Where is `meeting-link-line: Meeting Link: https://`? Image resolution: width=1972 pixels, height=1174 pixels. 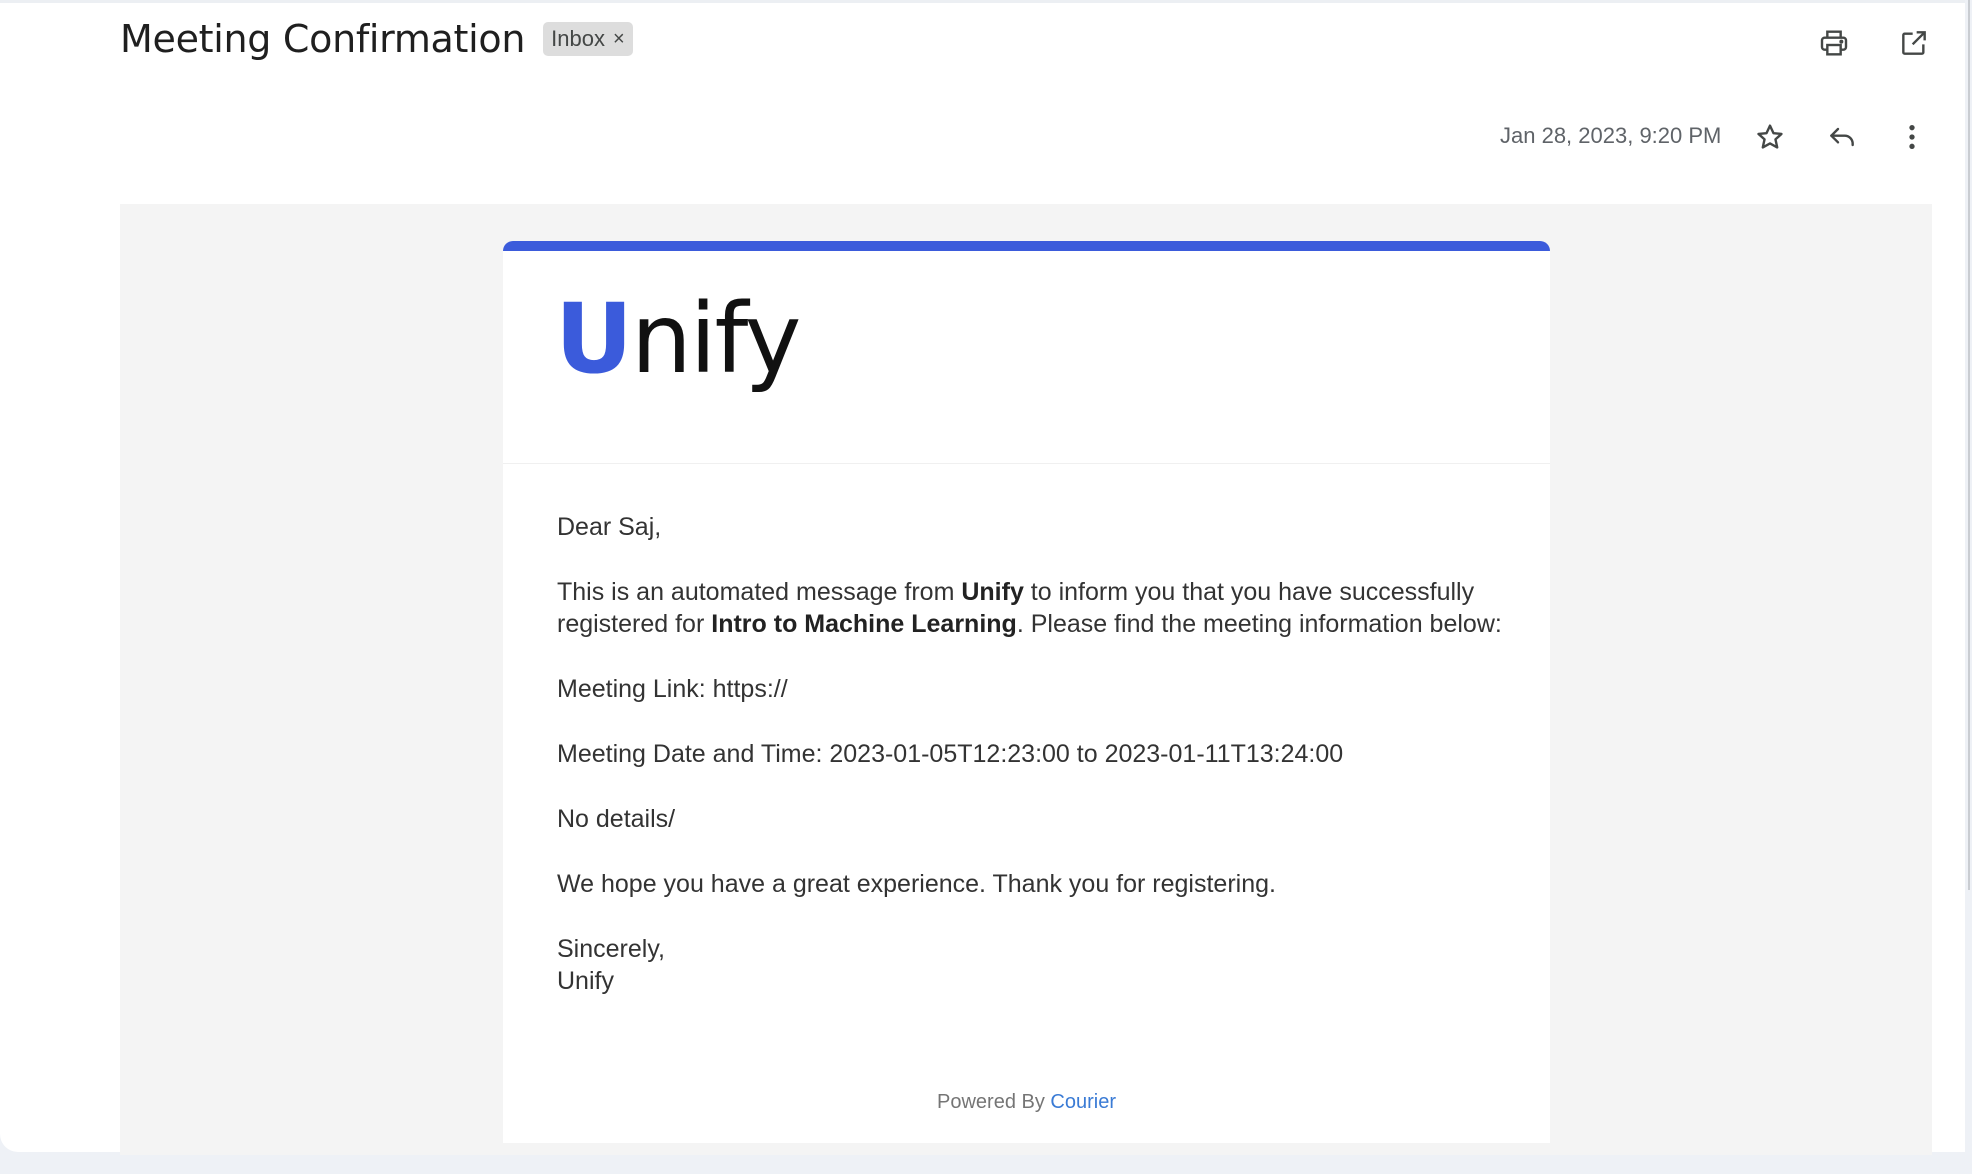 meeting-link-line: Meeting Link: https:// is located at coordinates (672, 689).